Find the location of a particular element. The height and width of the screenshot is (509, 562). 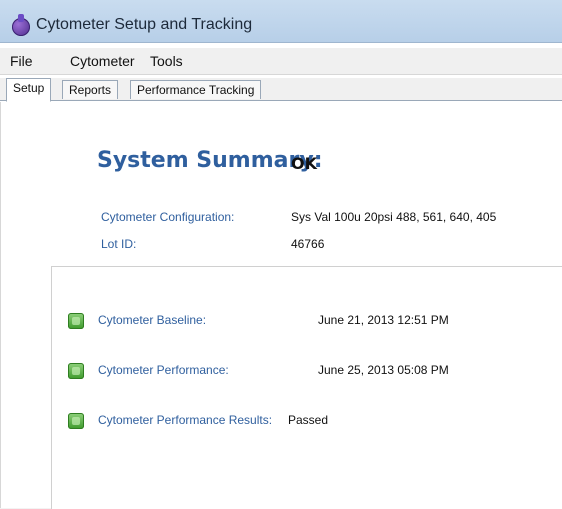

menu-tools: Tools is located at coordinates (166, 61).